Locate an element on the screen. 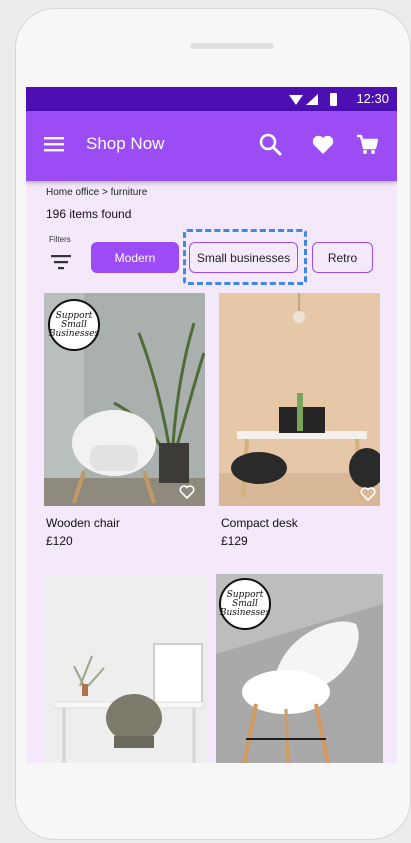 Image resolution: width=411 pixels, height=843 pixels. product-image-desk-chair is located at coordinates (125, 669).